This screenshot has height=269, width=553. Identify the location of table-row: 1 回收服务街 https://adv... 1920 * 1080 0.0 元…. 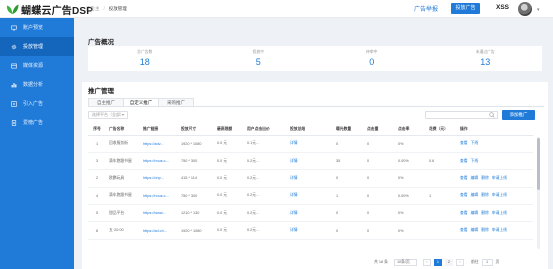
(310, 144).